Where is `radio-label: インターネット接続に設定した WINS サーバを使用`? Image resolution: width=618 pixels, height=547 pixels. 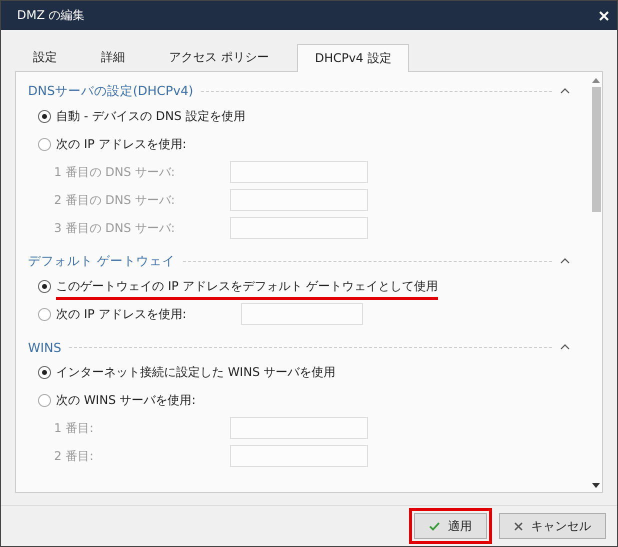
radio-label: インターネット接続に設定した WINS サーバを使用 is located at coordinates (196, 372).